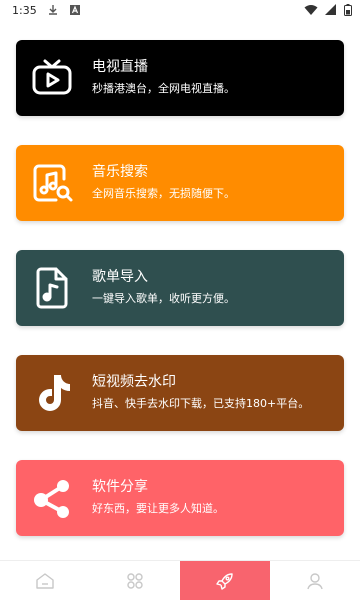 This screenshot has height=600, width=360. I want to click on share-icon, so click(52, 498).